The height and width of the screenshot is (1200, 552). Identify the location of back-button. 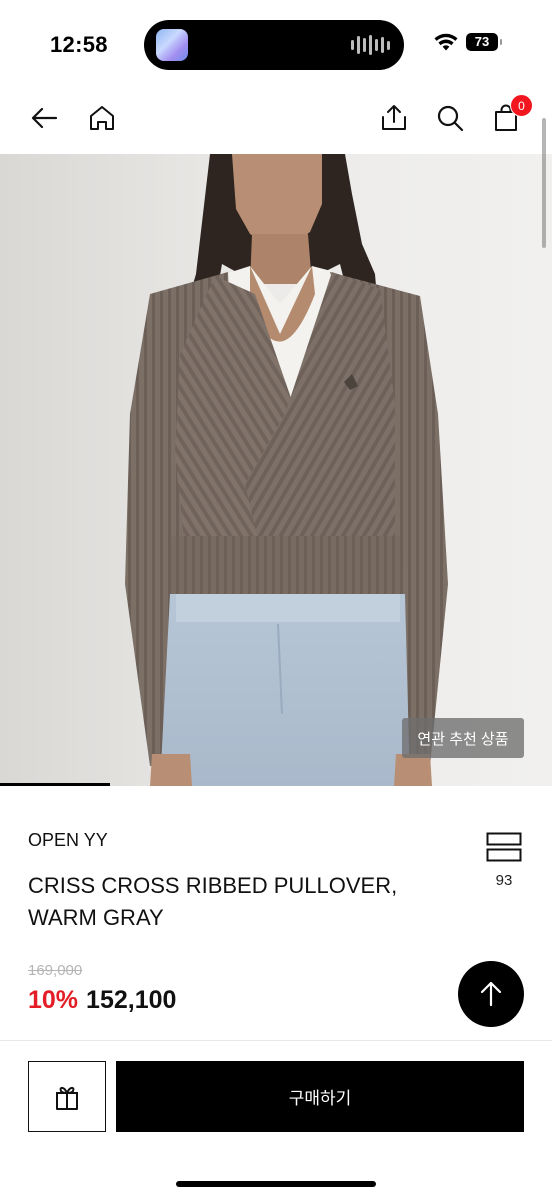
(44, 118).